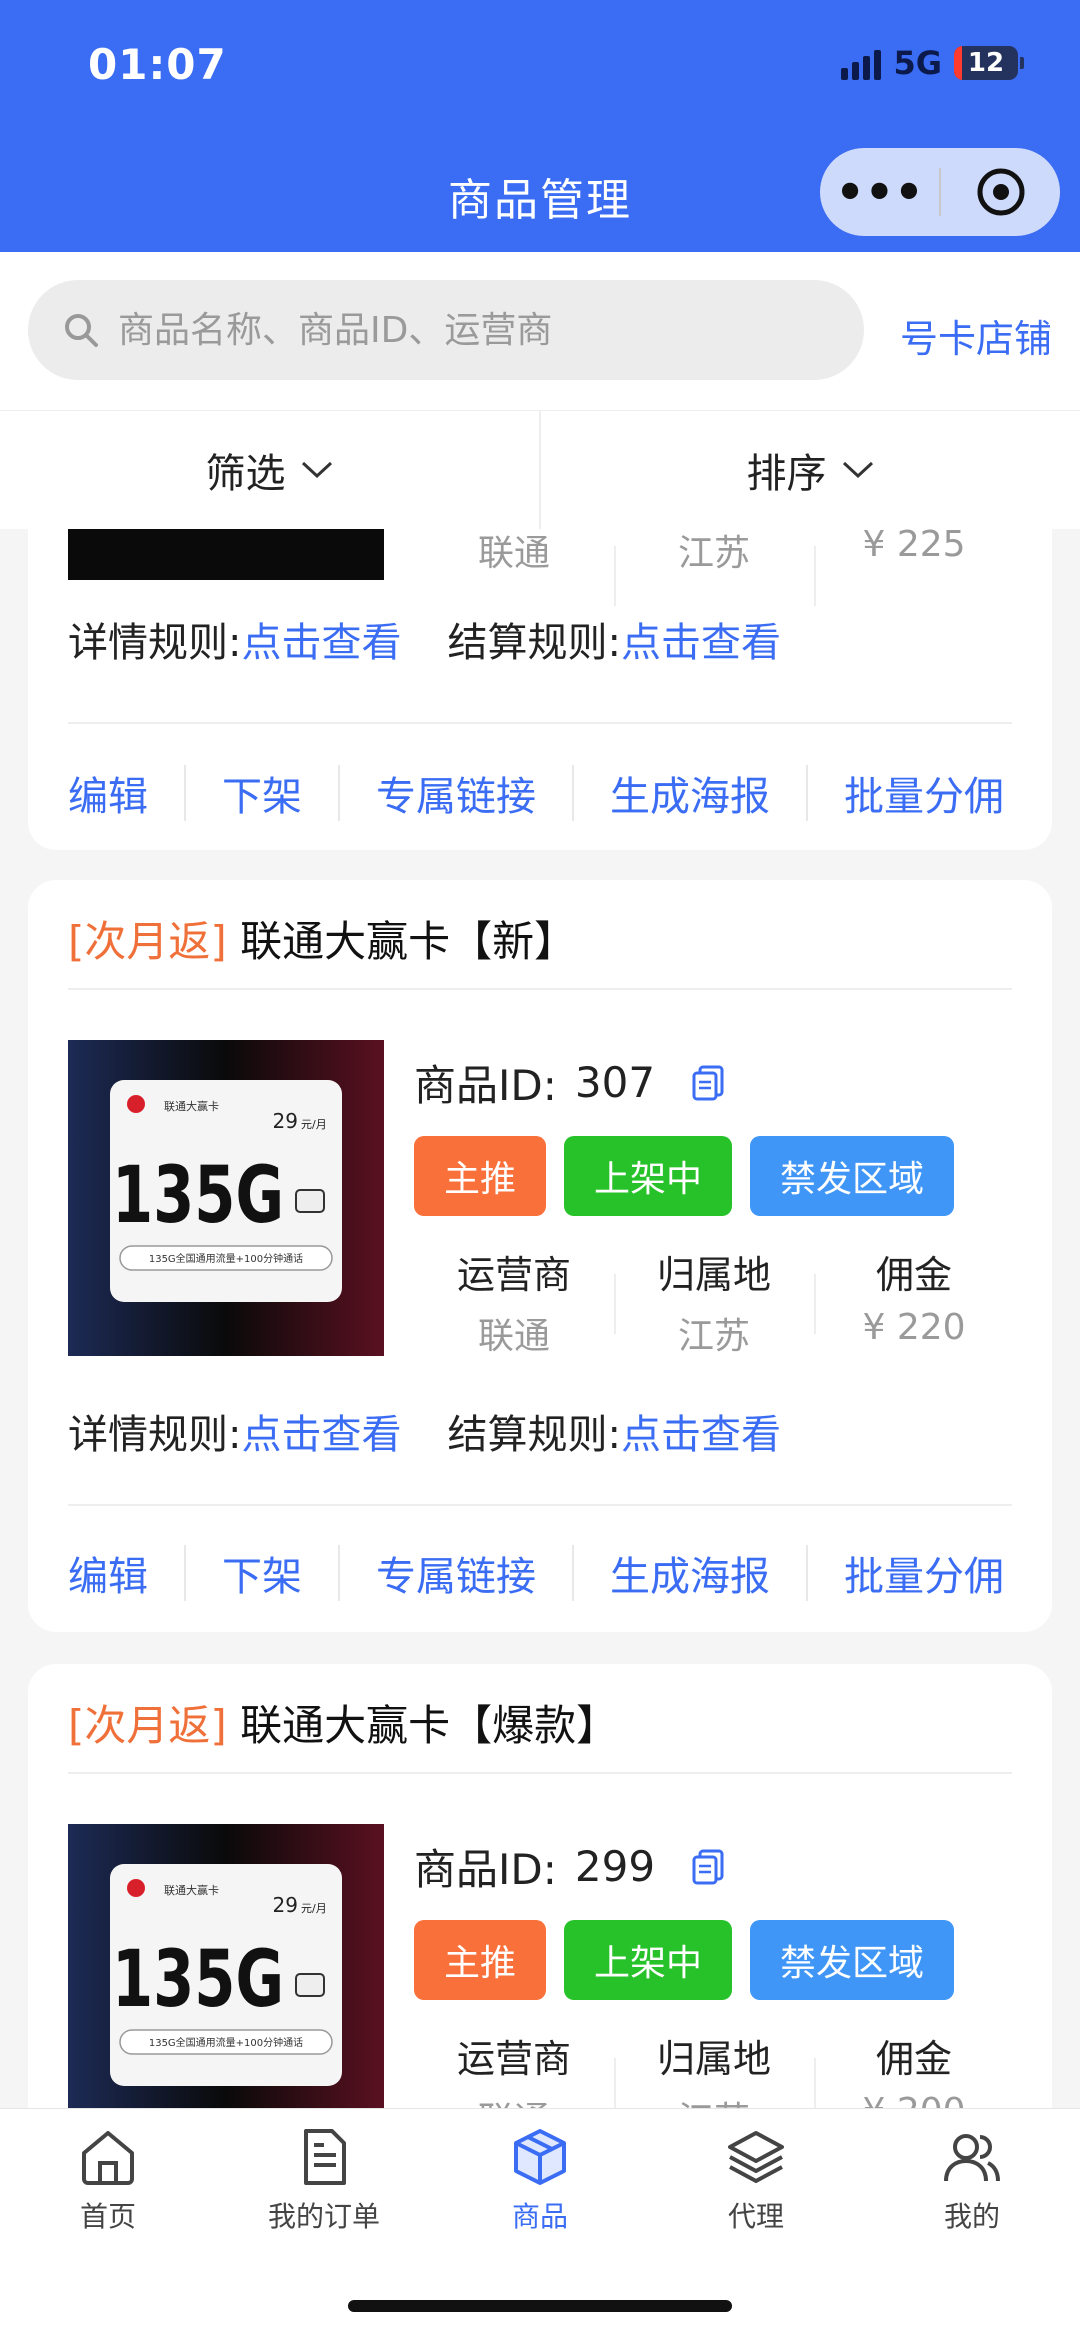 This screenshot has width=1080, height=2339. I want to click on more-icon: •••, so click(879, 192).